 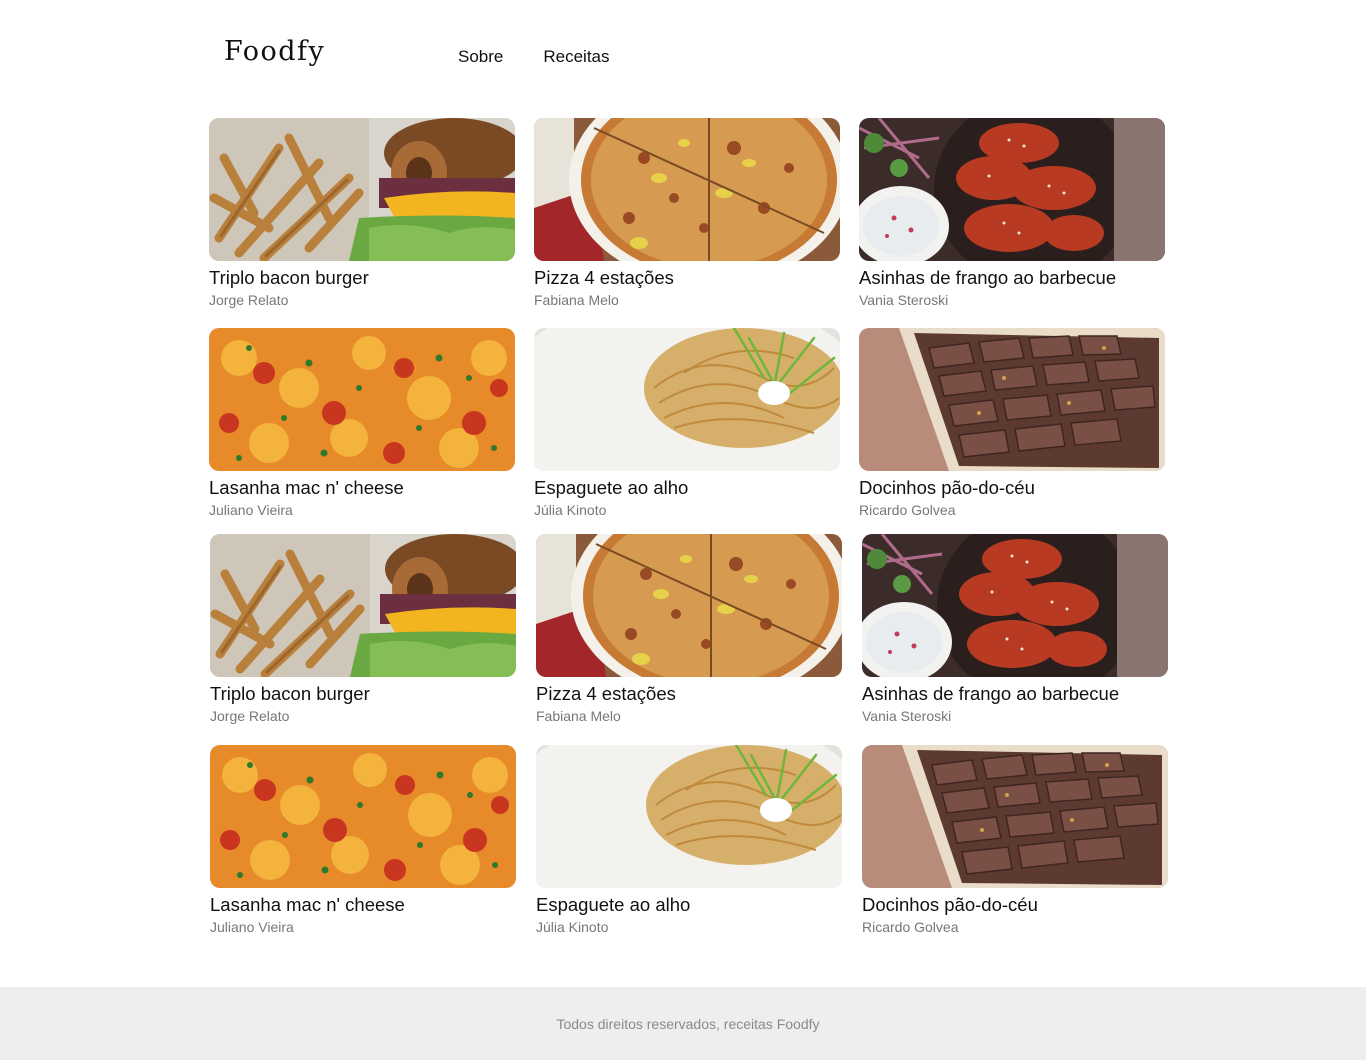 I want to click on nav-link-sobre: Sobre, so click(x=480, y=57).